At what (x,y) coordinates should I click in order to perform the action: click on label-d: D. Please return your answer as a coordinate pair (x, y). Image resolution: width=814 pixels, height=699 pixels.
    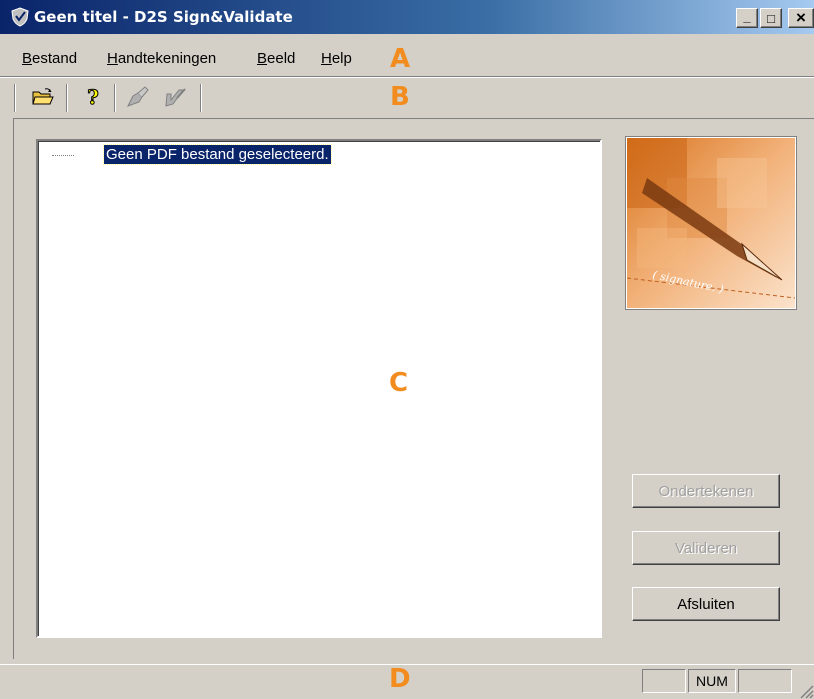
    Looking at the image, I should click on (400, 679).